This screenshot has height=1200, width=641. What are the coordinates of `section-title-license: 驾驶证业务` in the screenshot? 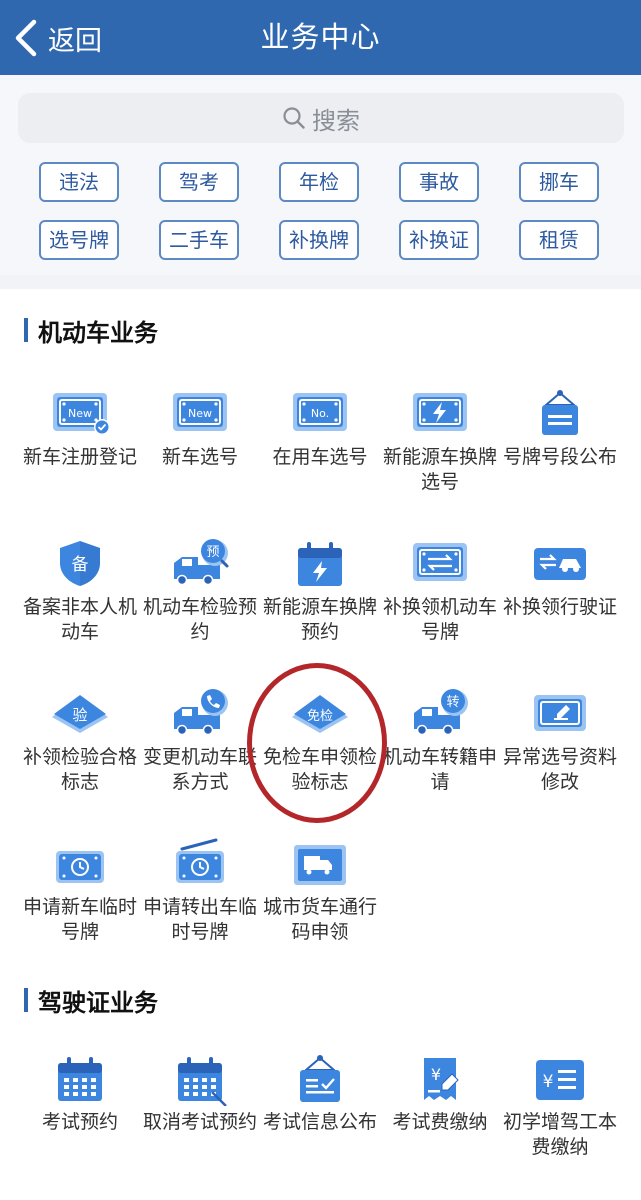 It's located at (91, 1000).